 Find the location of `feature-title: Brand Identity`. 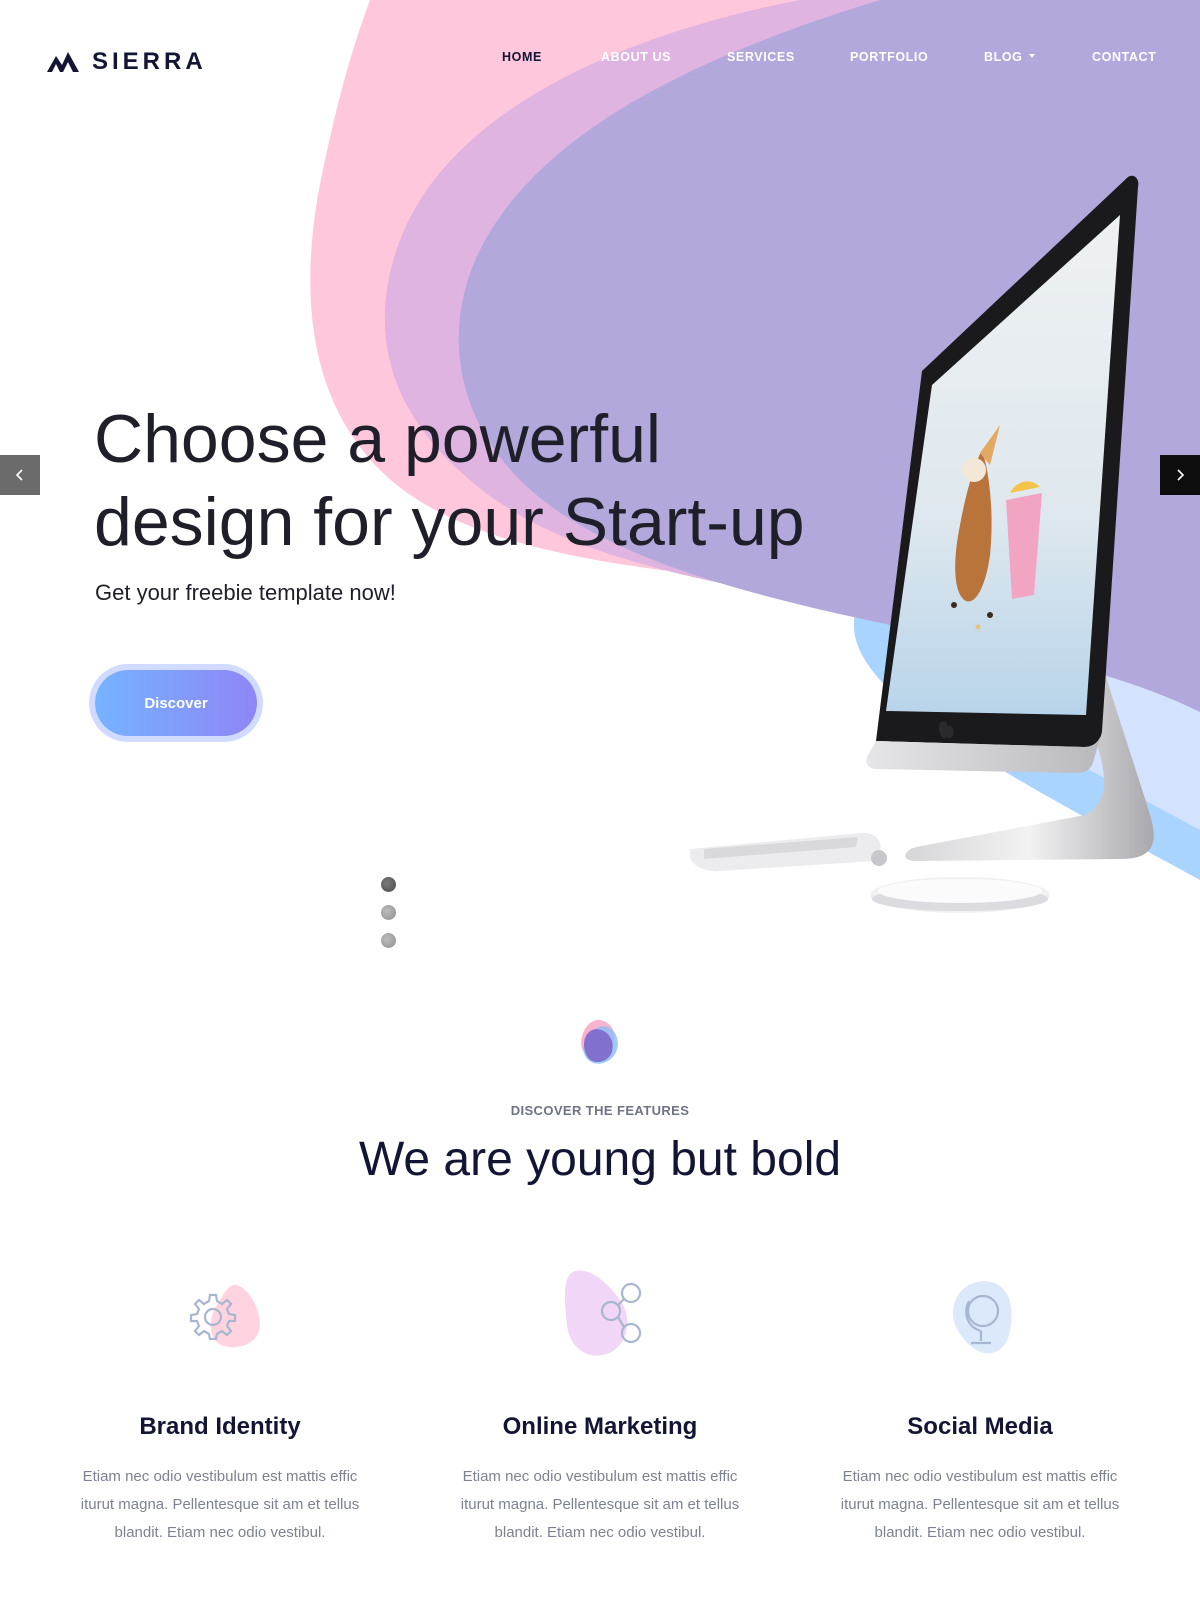

feature-title: Brand Identity is located at coordinates (220, 1426).